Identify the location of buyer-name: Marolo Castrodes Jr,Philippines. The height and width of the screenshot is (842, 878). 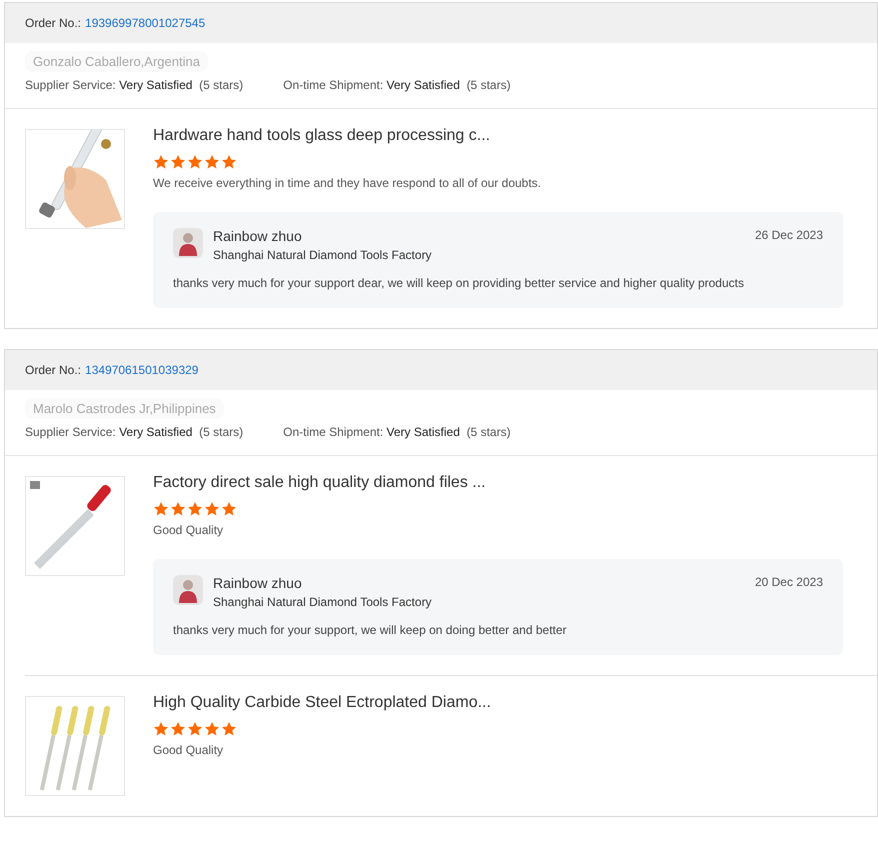
(124, 408).